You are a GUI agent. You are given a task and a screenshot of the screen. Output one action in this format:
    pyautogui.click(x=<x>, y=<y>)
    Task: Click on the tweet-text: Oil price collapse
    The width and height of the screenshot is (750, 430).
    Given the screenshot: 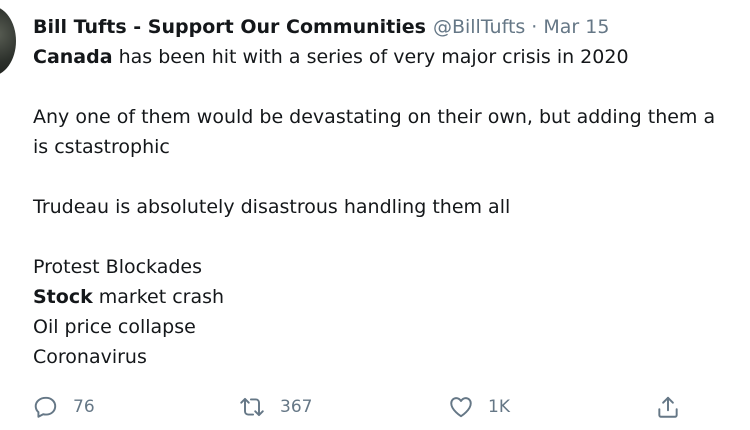 What is the action you would take?
    pyautogui.click(x=114, y=327)
    